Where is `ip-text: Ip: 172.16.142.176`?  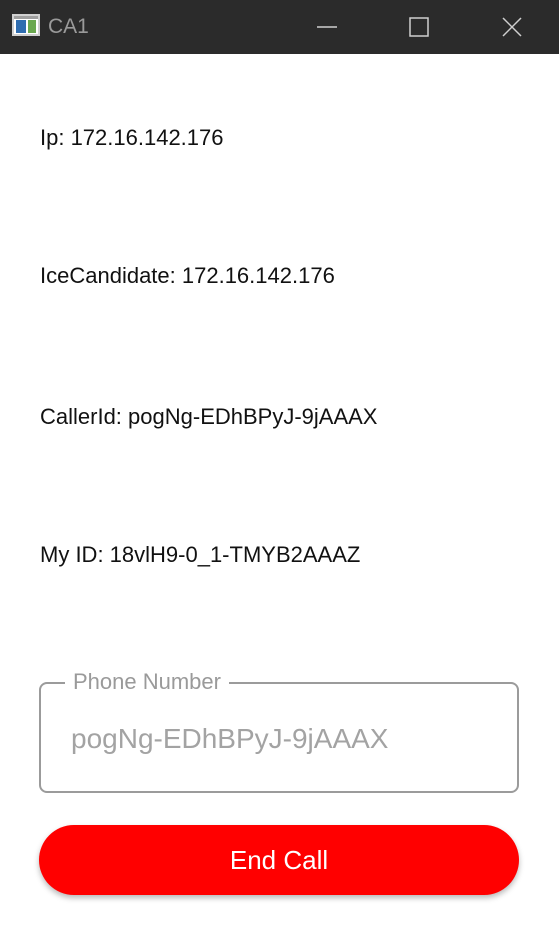 ip-text: Ip: 172.16.142.176 is located at coordinates (132, 137).